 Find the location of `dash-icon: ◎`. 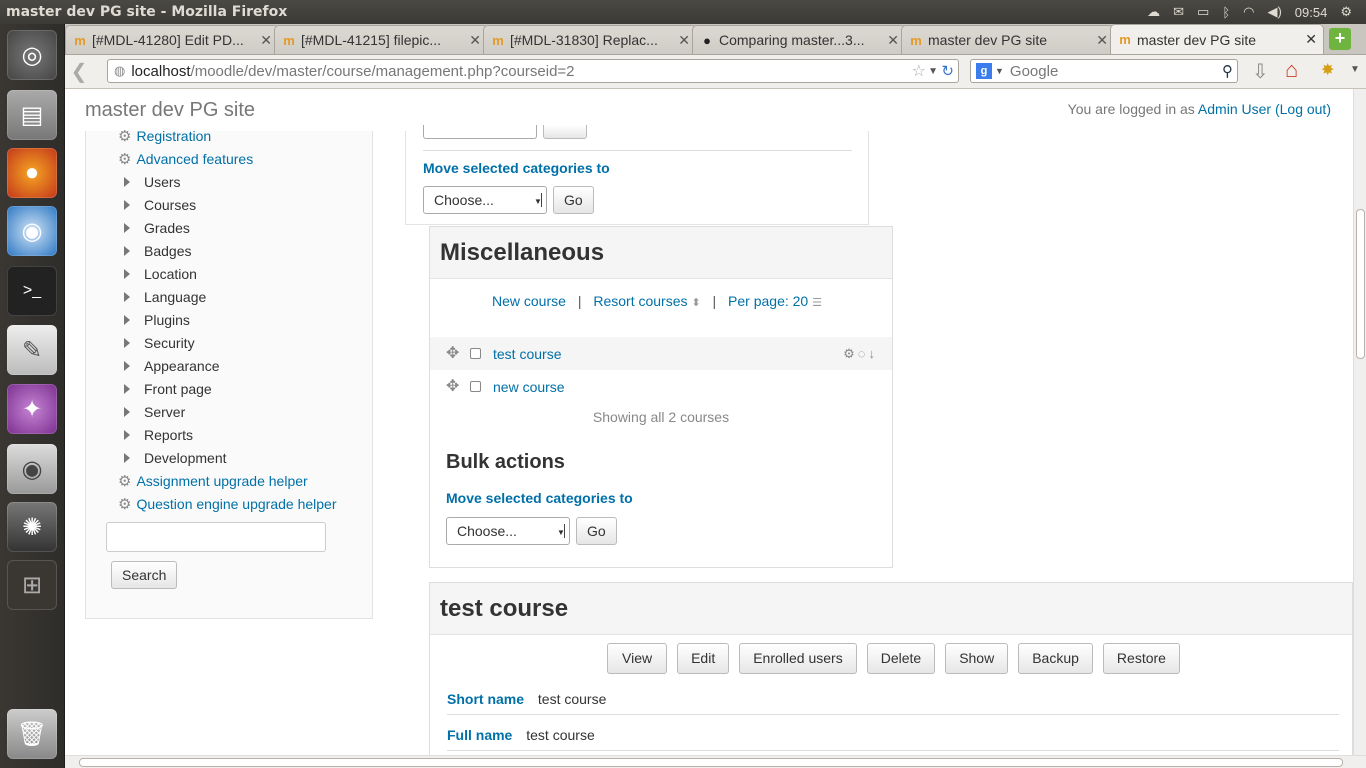

dash-icon: ◎ is located at coordinates (32, 55).